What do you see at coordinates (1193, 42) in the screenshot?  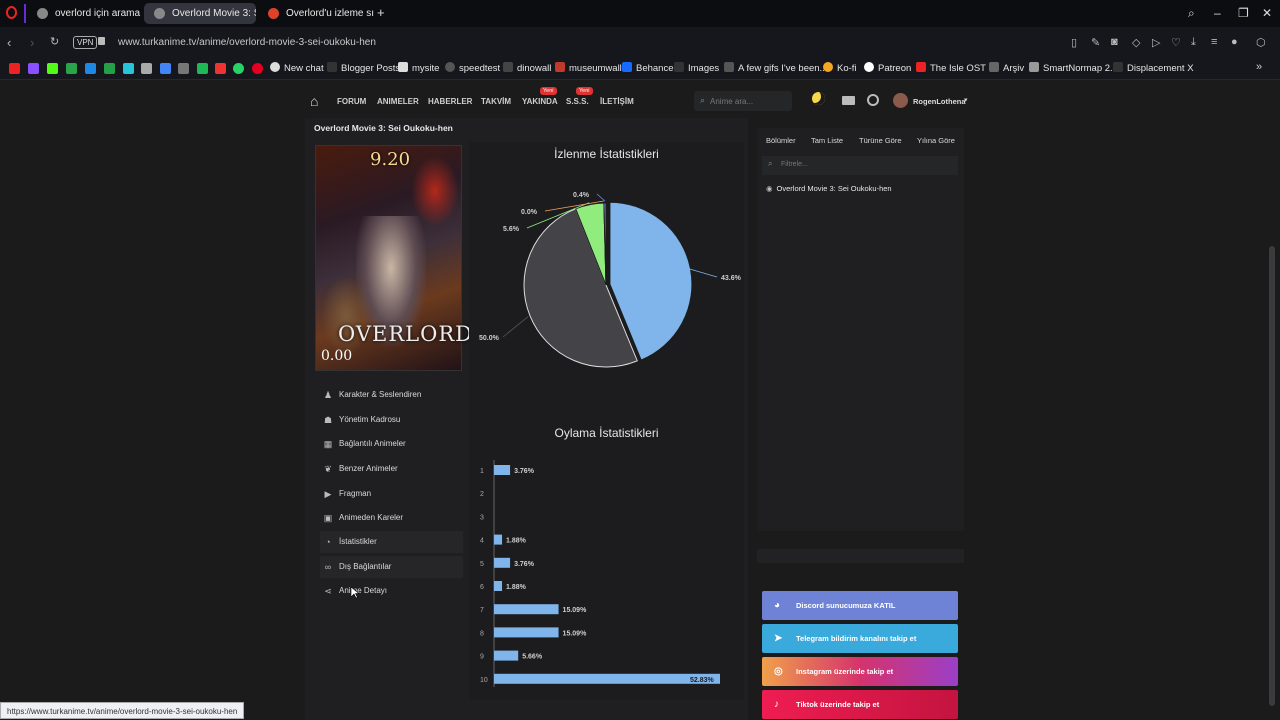 I see `download-icon: ⤓` at bounding box center [1193, 42].